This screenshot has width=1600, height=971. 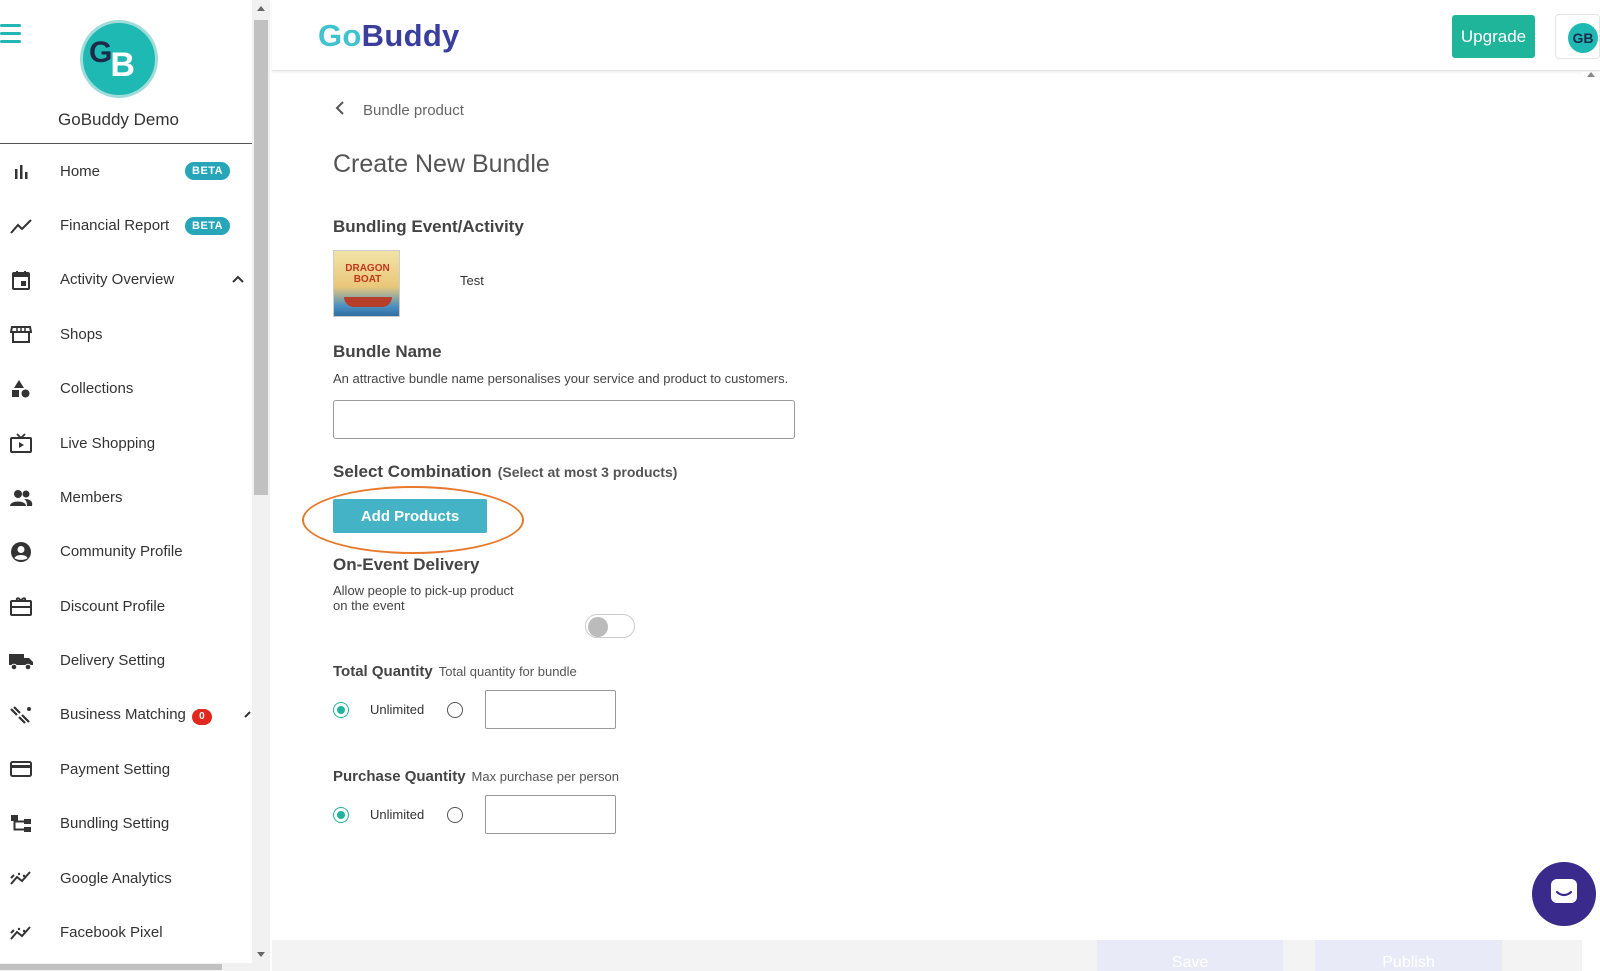 What do you see at coordinates (341, 814) in the screenshot?
I see `purchase-quantity-unlimited-radio` at bounding box center [341, 814].